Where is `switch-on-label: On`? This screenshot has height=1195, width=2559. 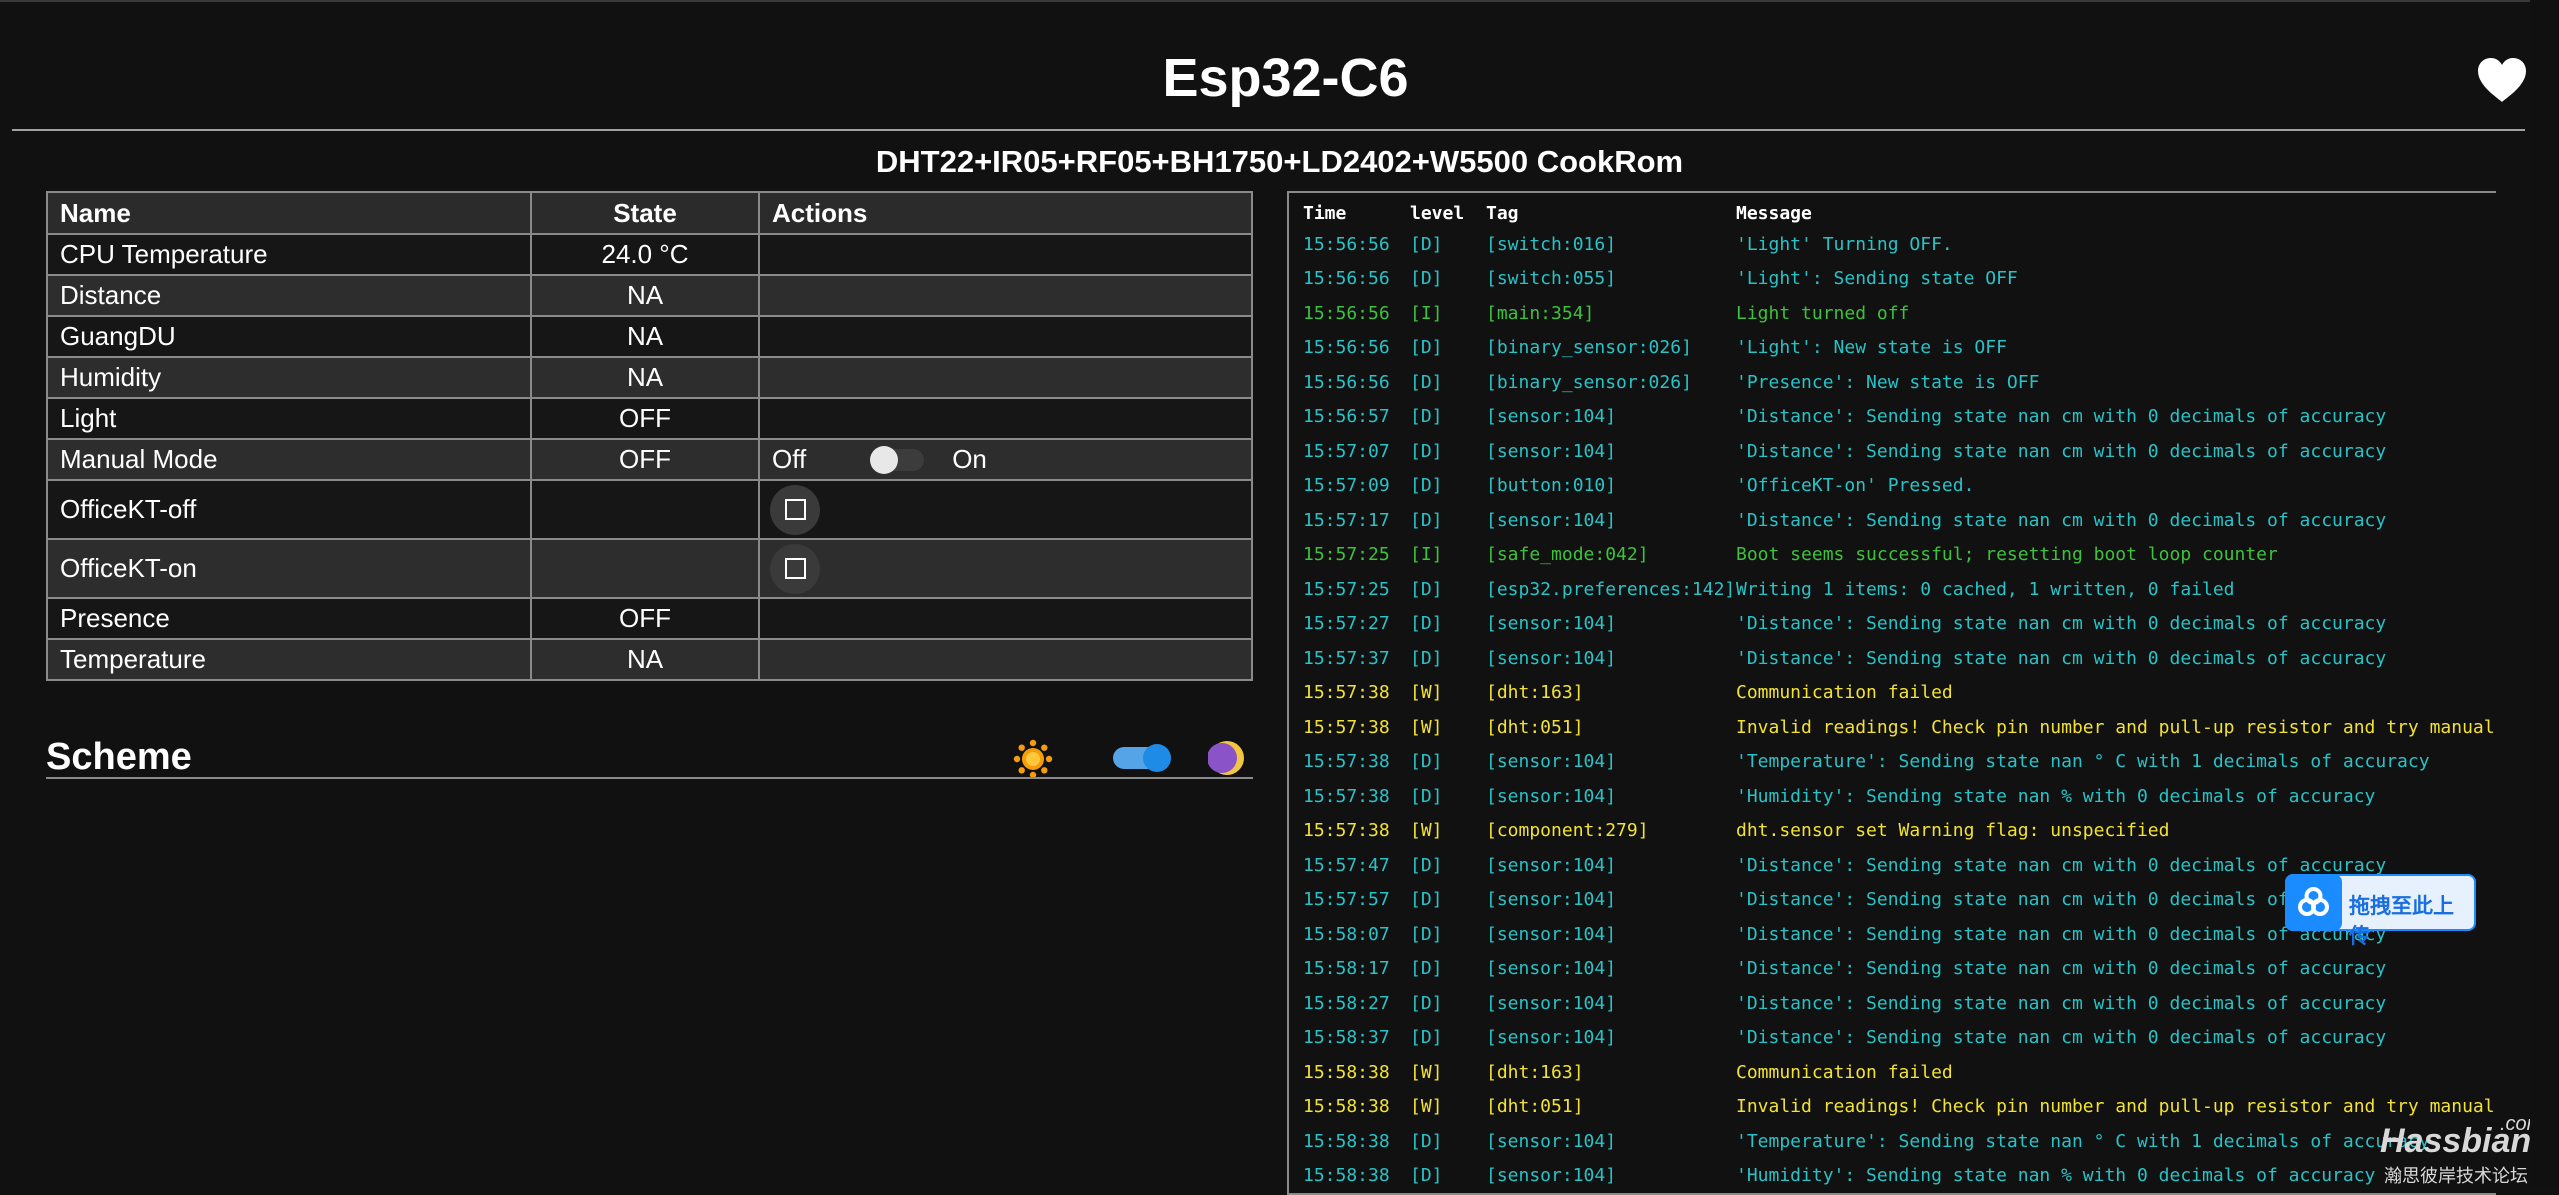 switch-on-label: On is located at coordinates (969, 459).